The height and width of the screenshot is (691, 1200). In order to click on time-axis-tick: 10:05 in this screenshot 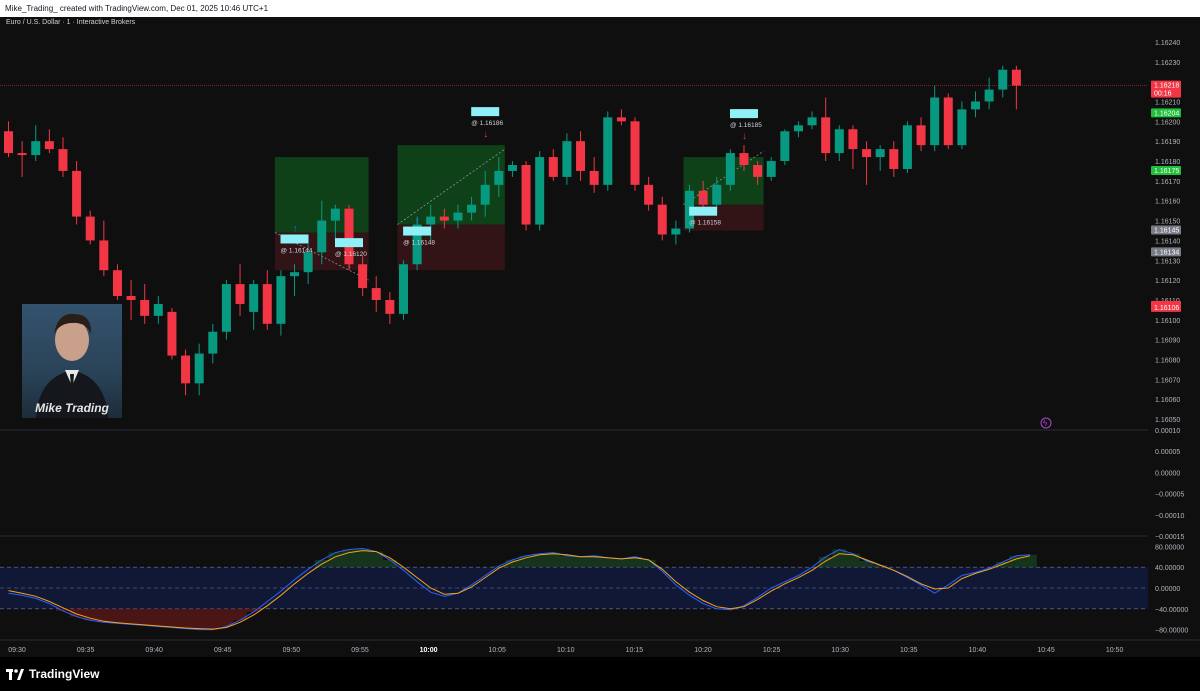, I will do `click(497, 650)`.